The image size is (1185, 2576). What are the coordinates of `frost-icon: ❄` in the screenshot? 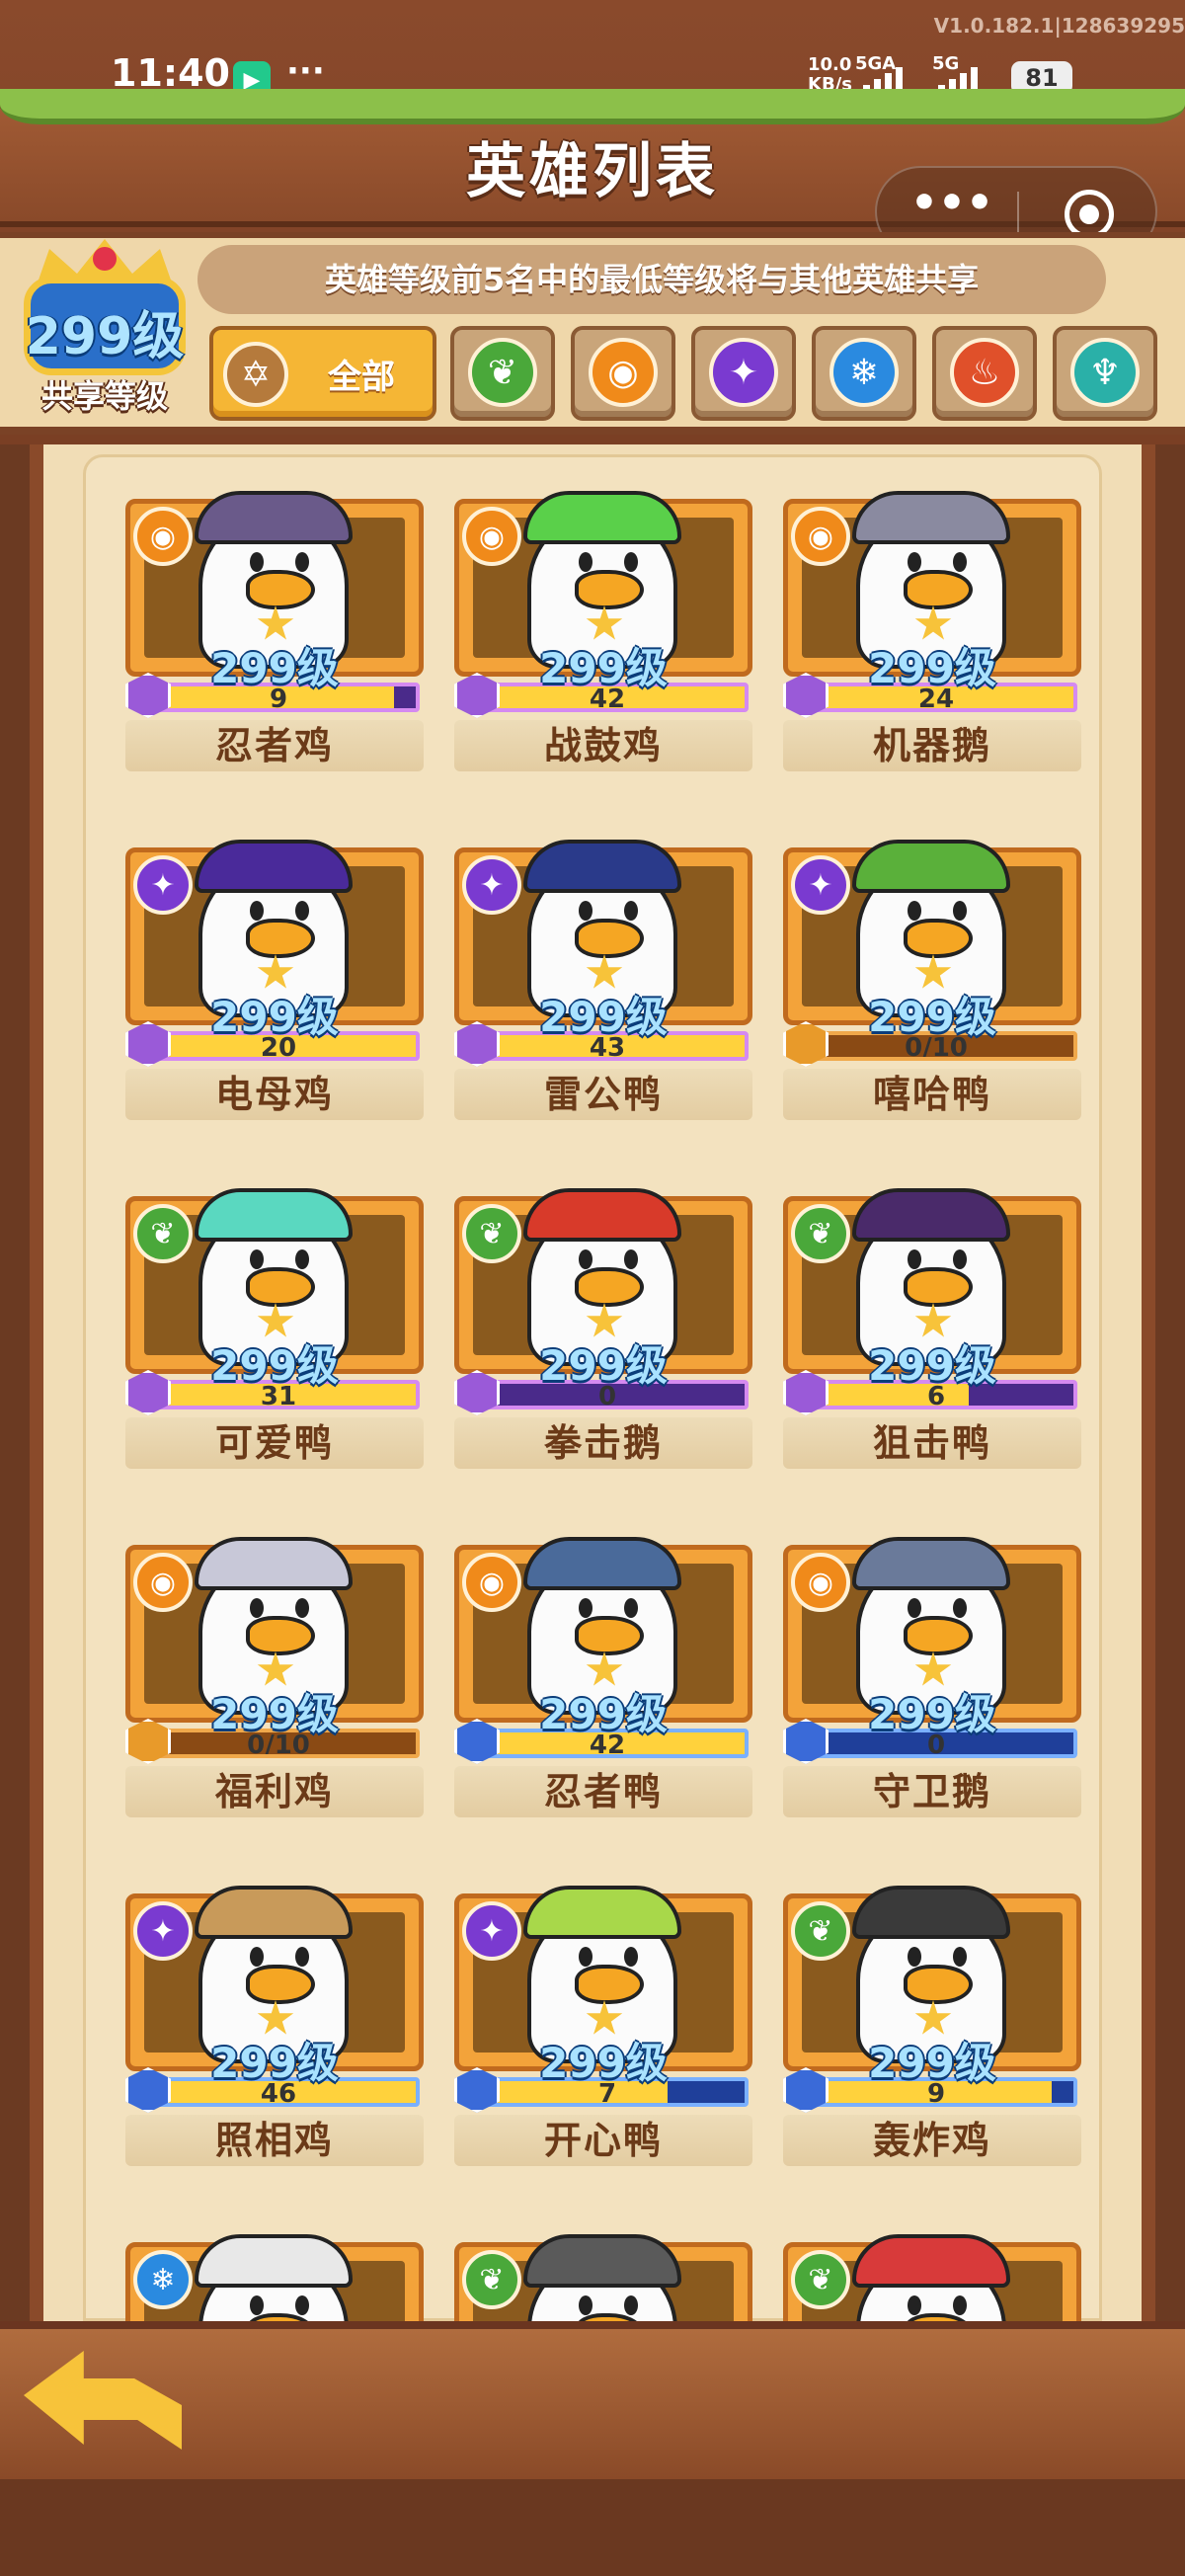 It's located at (865, 372).